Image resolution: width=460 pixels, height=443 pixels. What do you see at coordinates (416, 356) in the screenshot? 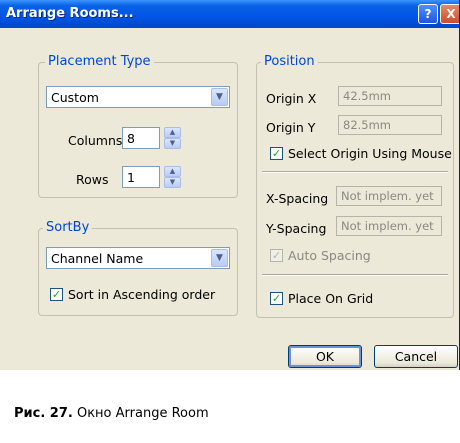
I see `cancel-button: Cancel` at bounding box center [416, 356].